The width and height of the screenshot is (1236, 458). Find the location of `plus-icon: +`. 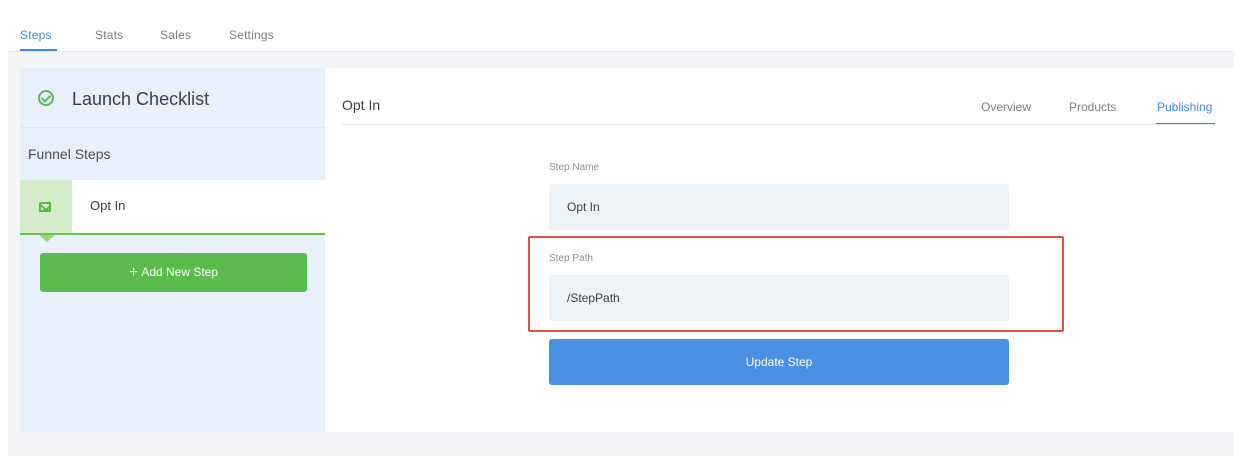

plus-icon: + is located at coordinates (133, 272).